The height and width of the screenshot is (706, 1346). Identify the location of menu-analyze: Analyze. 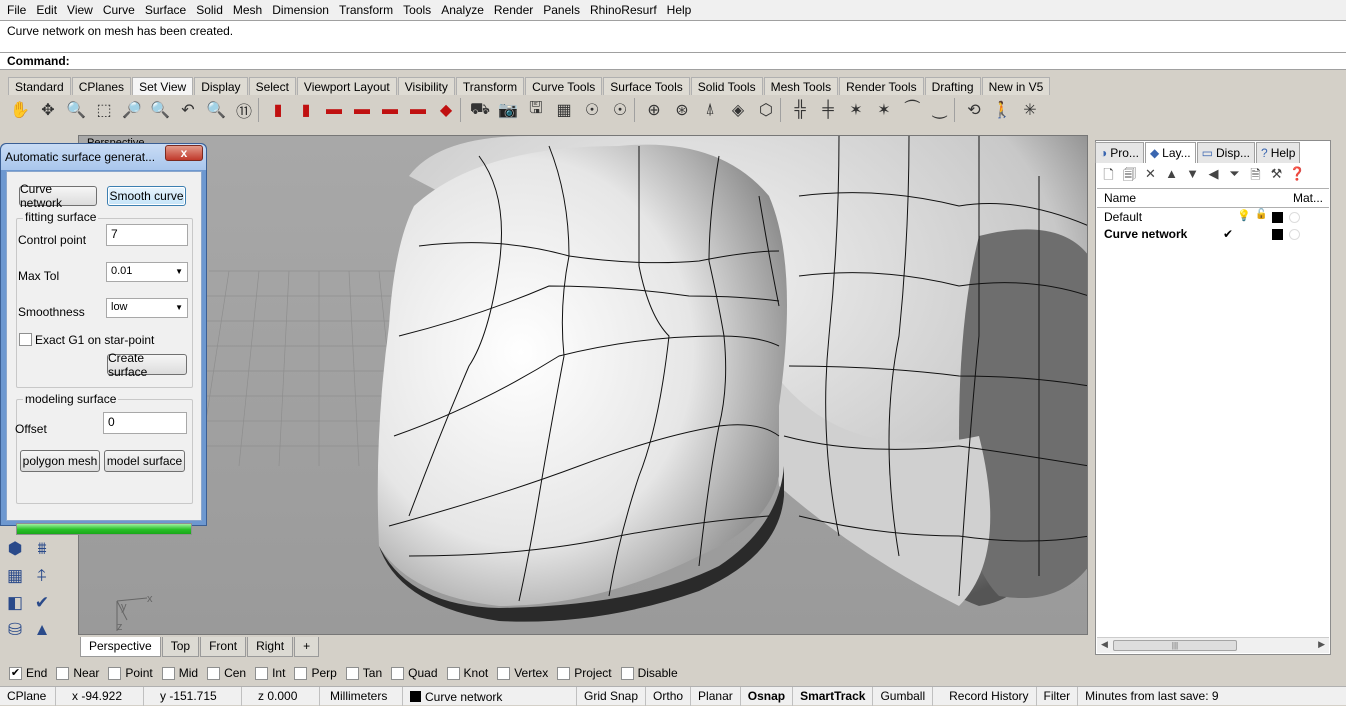
(462, 10).